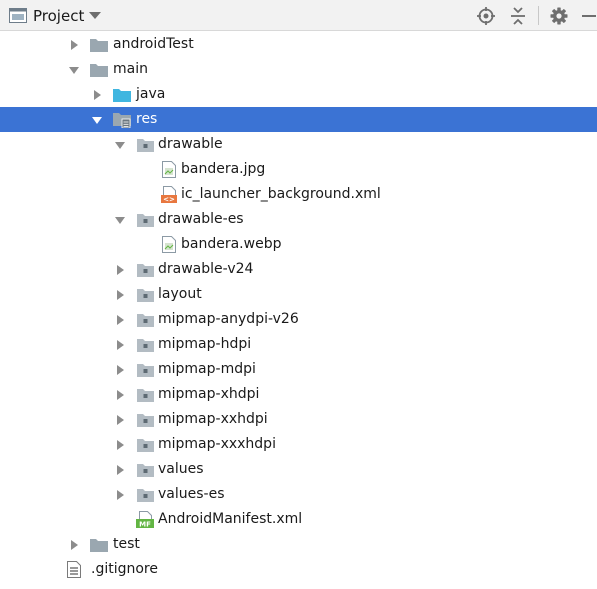 This screenshot has height=589, width=597. Describe the element at coordinates (74, 569) in the screenshot. I see `text-file-icon` at that location.